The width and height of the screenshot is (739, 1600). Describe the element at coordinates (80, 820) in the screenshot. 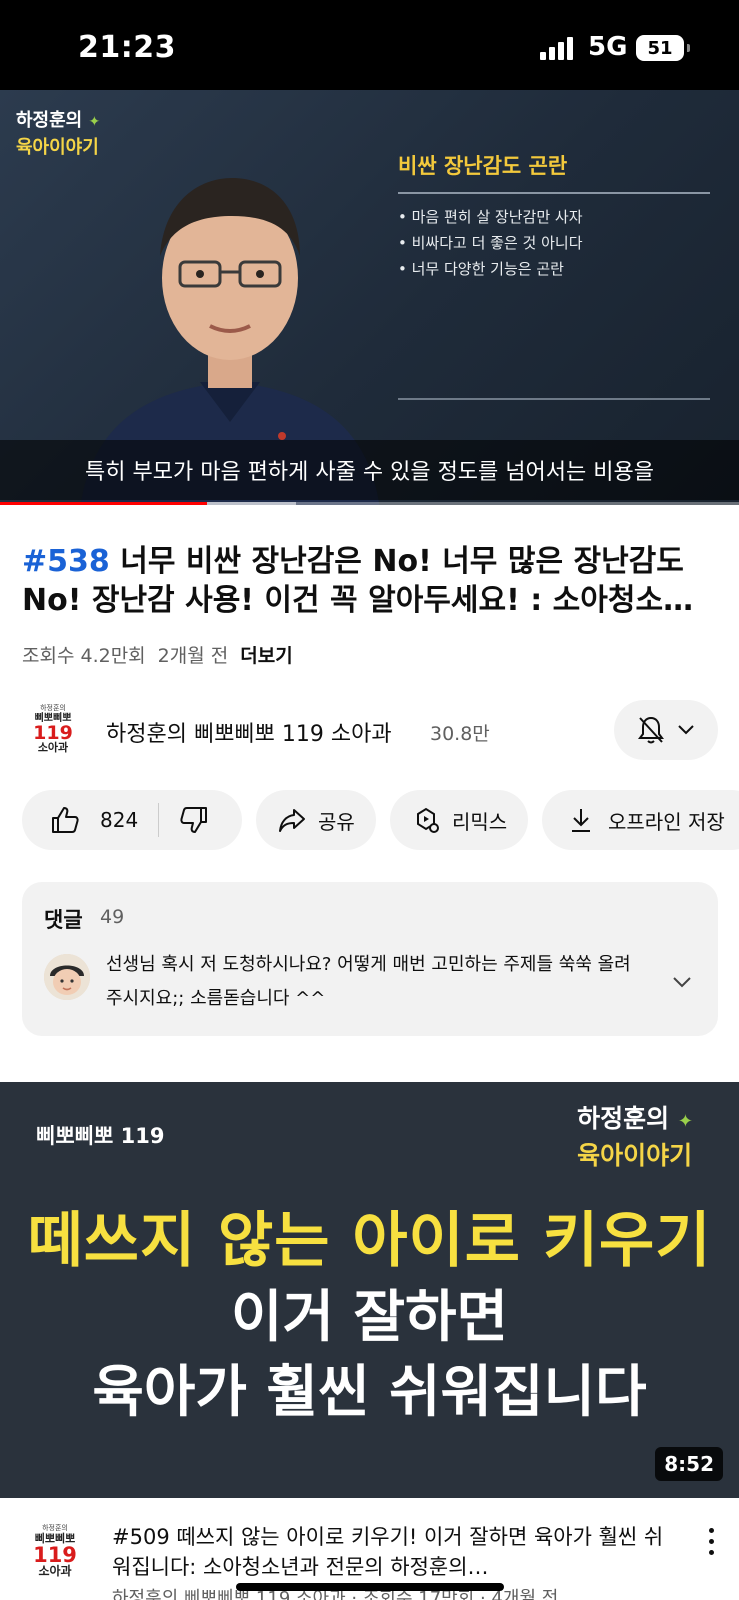

I see `like-button: 824` at that location.